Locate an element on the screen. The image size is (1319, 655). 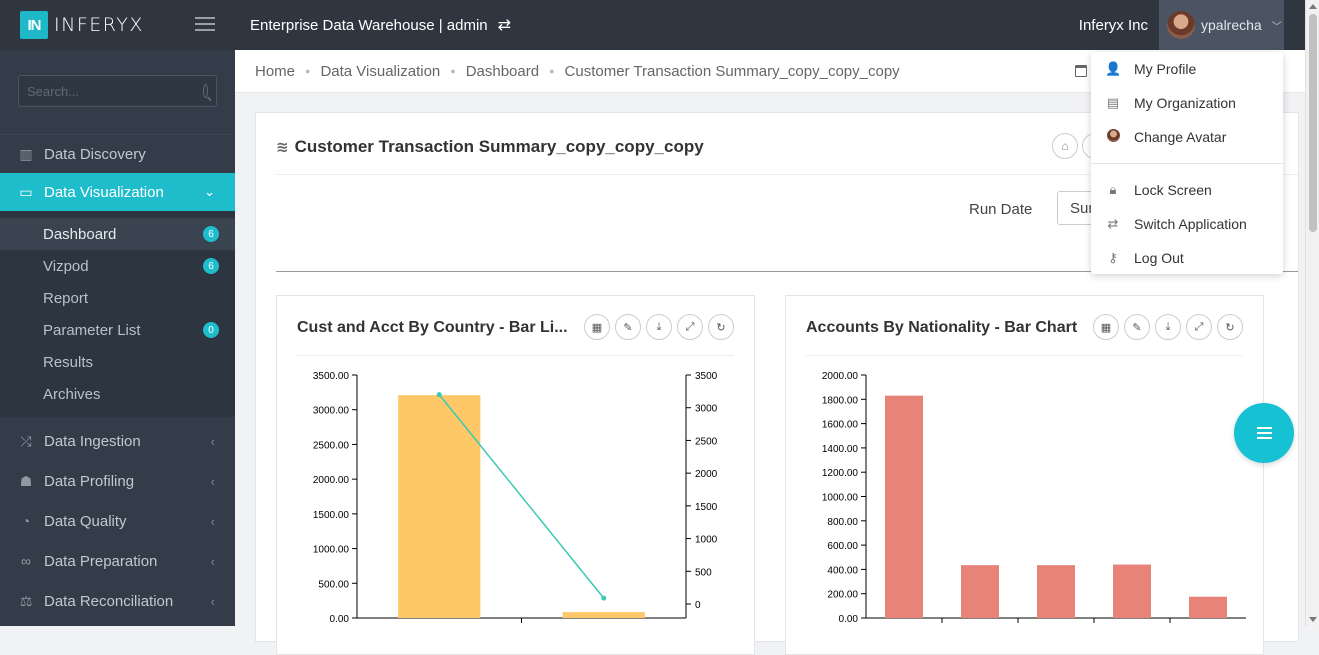
divider is located at coordinates (1024, 355).